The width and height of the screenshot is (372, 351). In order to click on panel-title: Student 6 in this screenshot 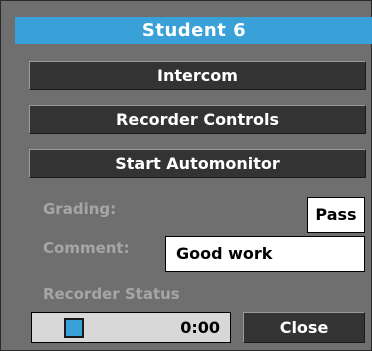, I will do `click(193, 30)`.